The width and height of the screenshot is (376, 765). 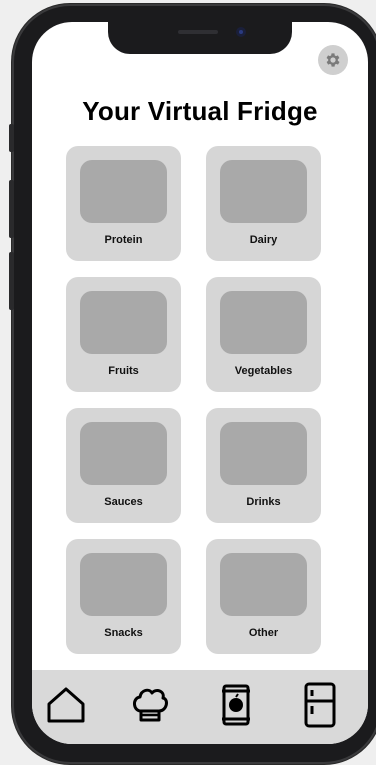 I want to click on fridge-icon, so click(x=320, y=705).